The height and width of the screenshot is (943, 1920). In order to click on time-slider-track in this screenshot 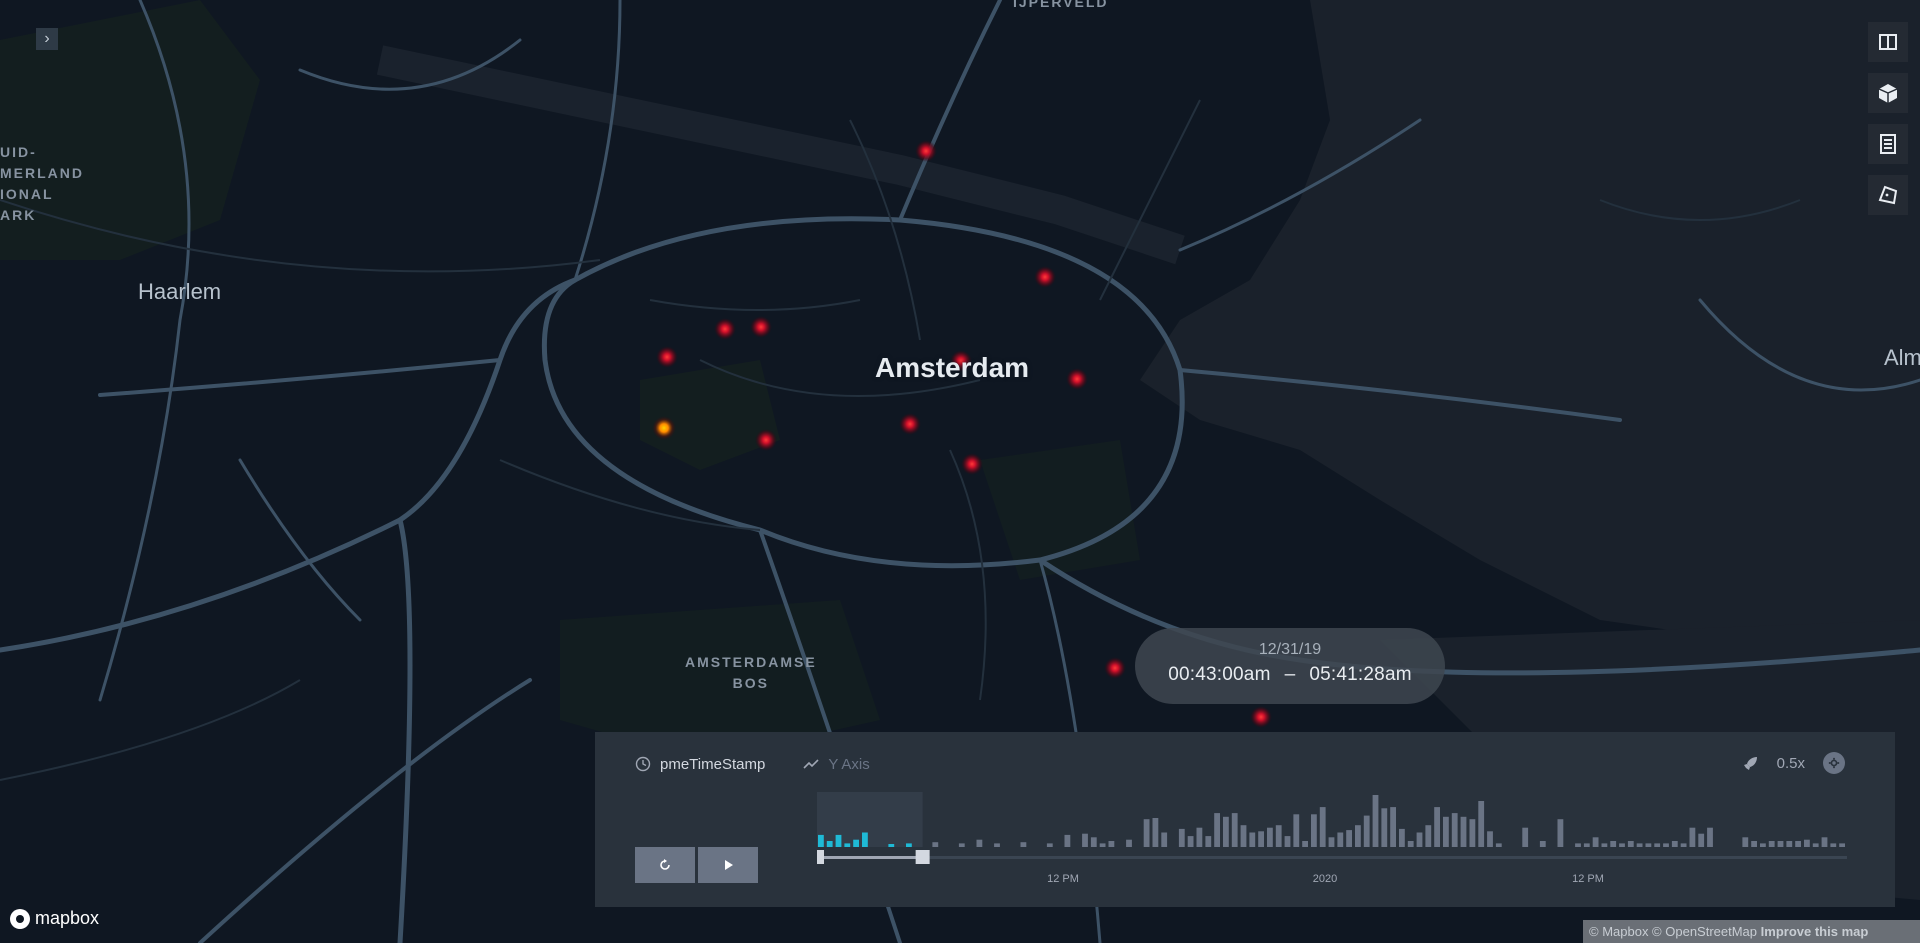, I will do `click(1332, 857)`.